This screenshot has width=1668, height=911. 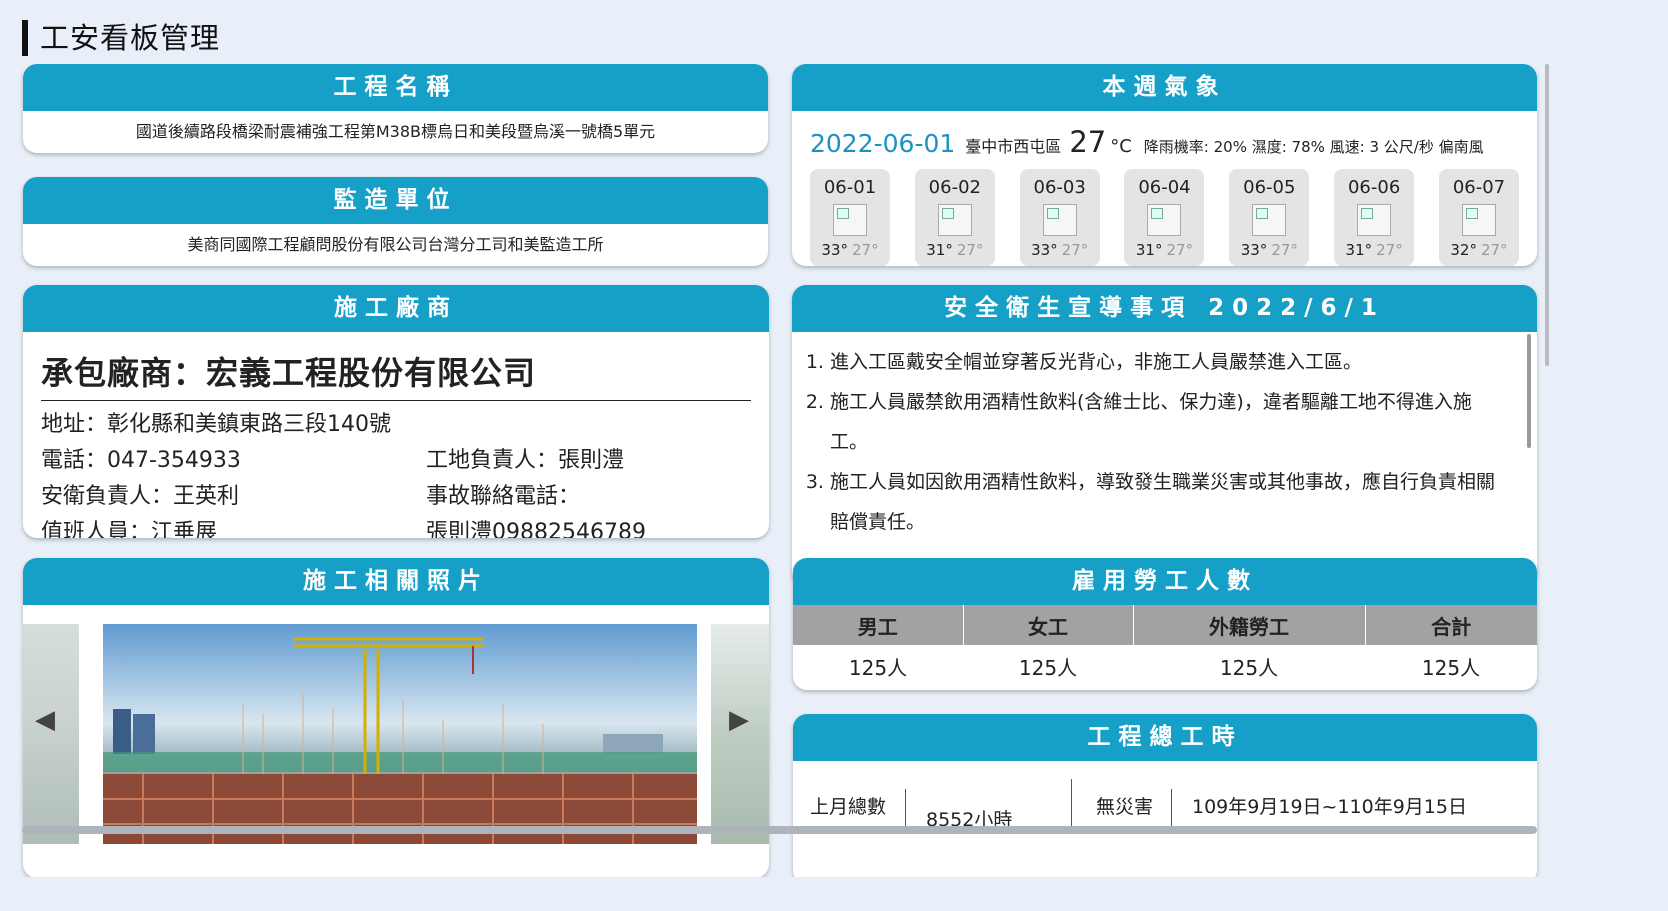 I want to click on supervisor-card: 監造單位 美商同國際工程顧問股份有限公司台灣分工司和美監造工所, so click(x=395, y=221).